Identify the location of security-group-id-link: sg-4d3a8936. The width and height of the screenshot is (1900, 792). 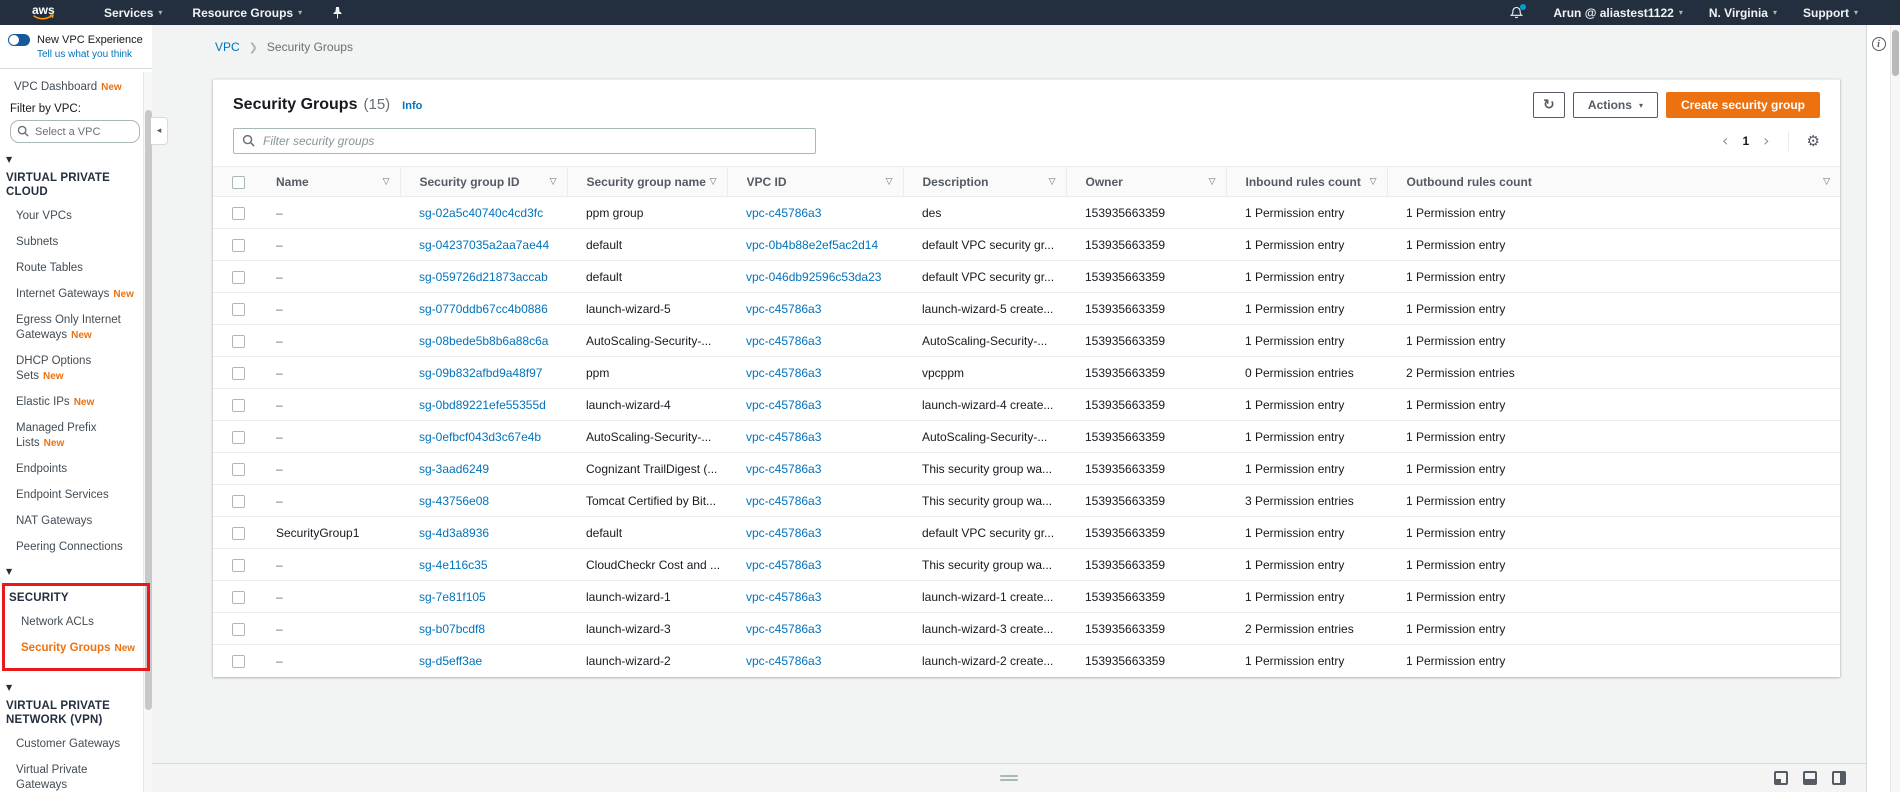
(454, 533).